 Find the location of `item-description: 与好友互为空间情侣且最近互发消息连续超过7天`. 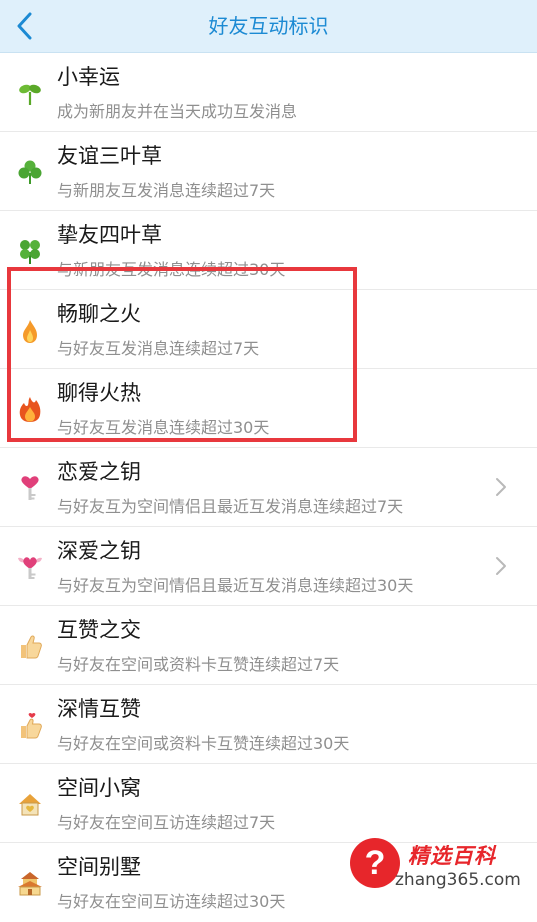

item-description: 与好友互为空间情侣且最近互发消息连续超过7天 is located at coordinates (230, 506).